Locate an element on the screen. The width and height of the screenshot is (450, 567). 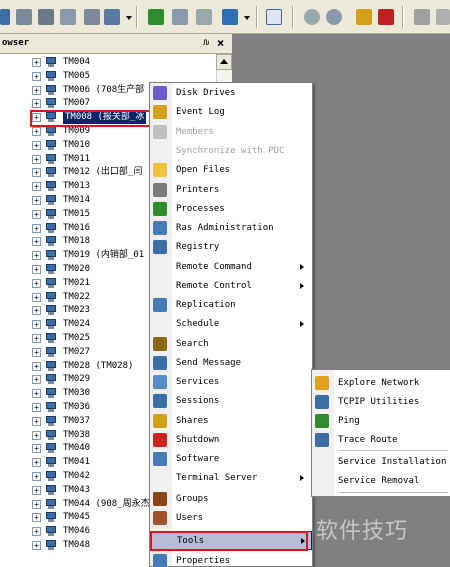
menu-item-label: Software is located at coordinates (198, 459).